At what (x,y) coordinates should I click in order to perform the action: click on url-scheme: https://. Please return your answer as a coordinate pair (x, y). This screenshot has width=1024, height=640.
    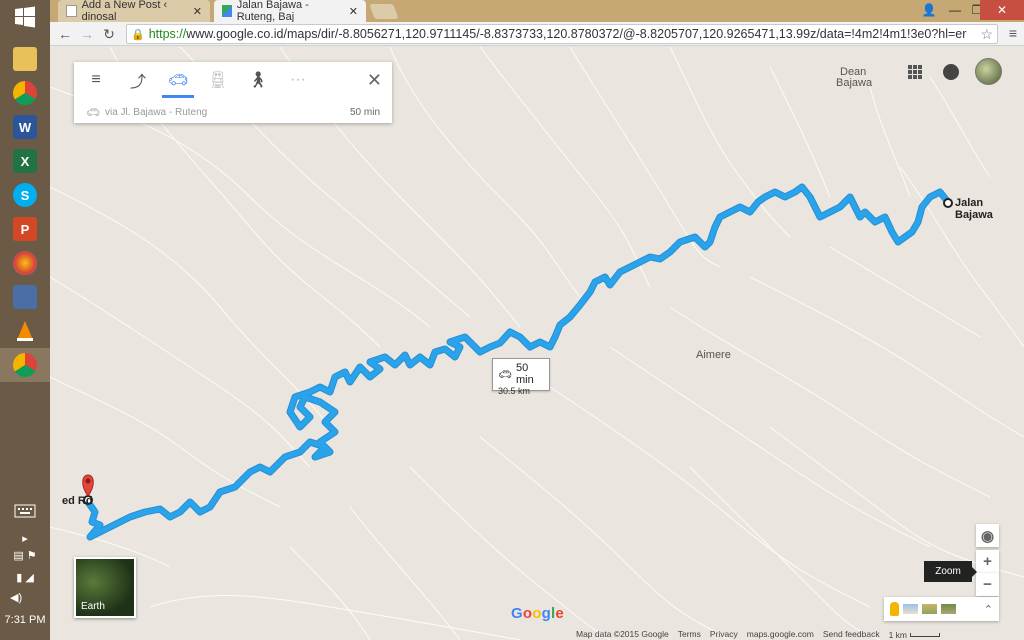
    Looking at the image, I should click on (167, 34).